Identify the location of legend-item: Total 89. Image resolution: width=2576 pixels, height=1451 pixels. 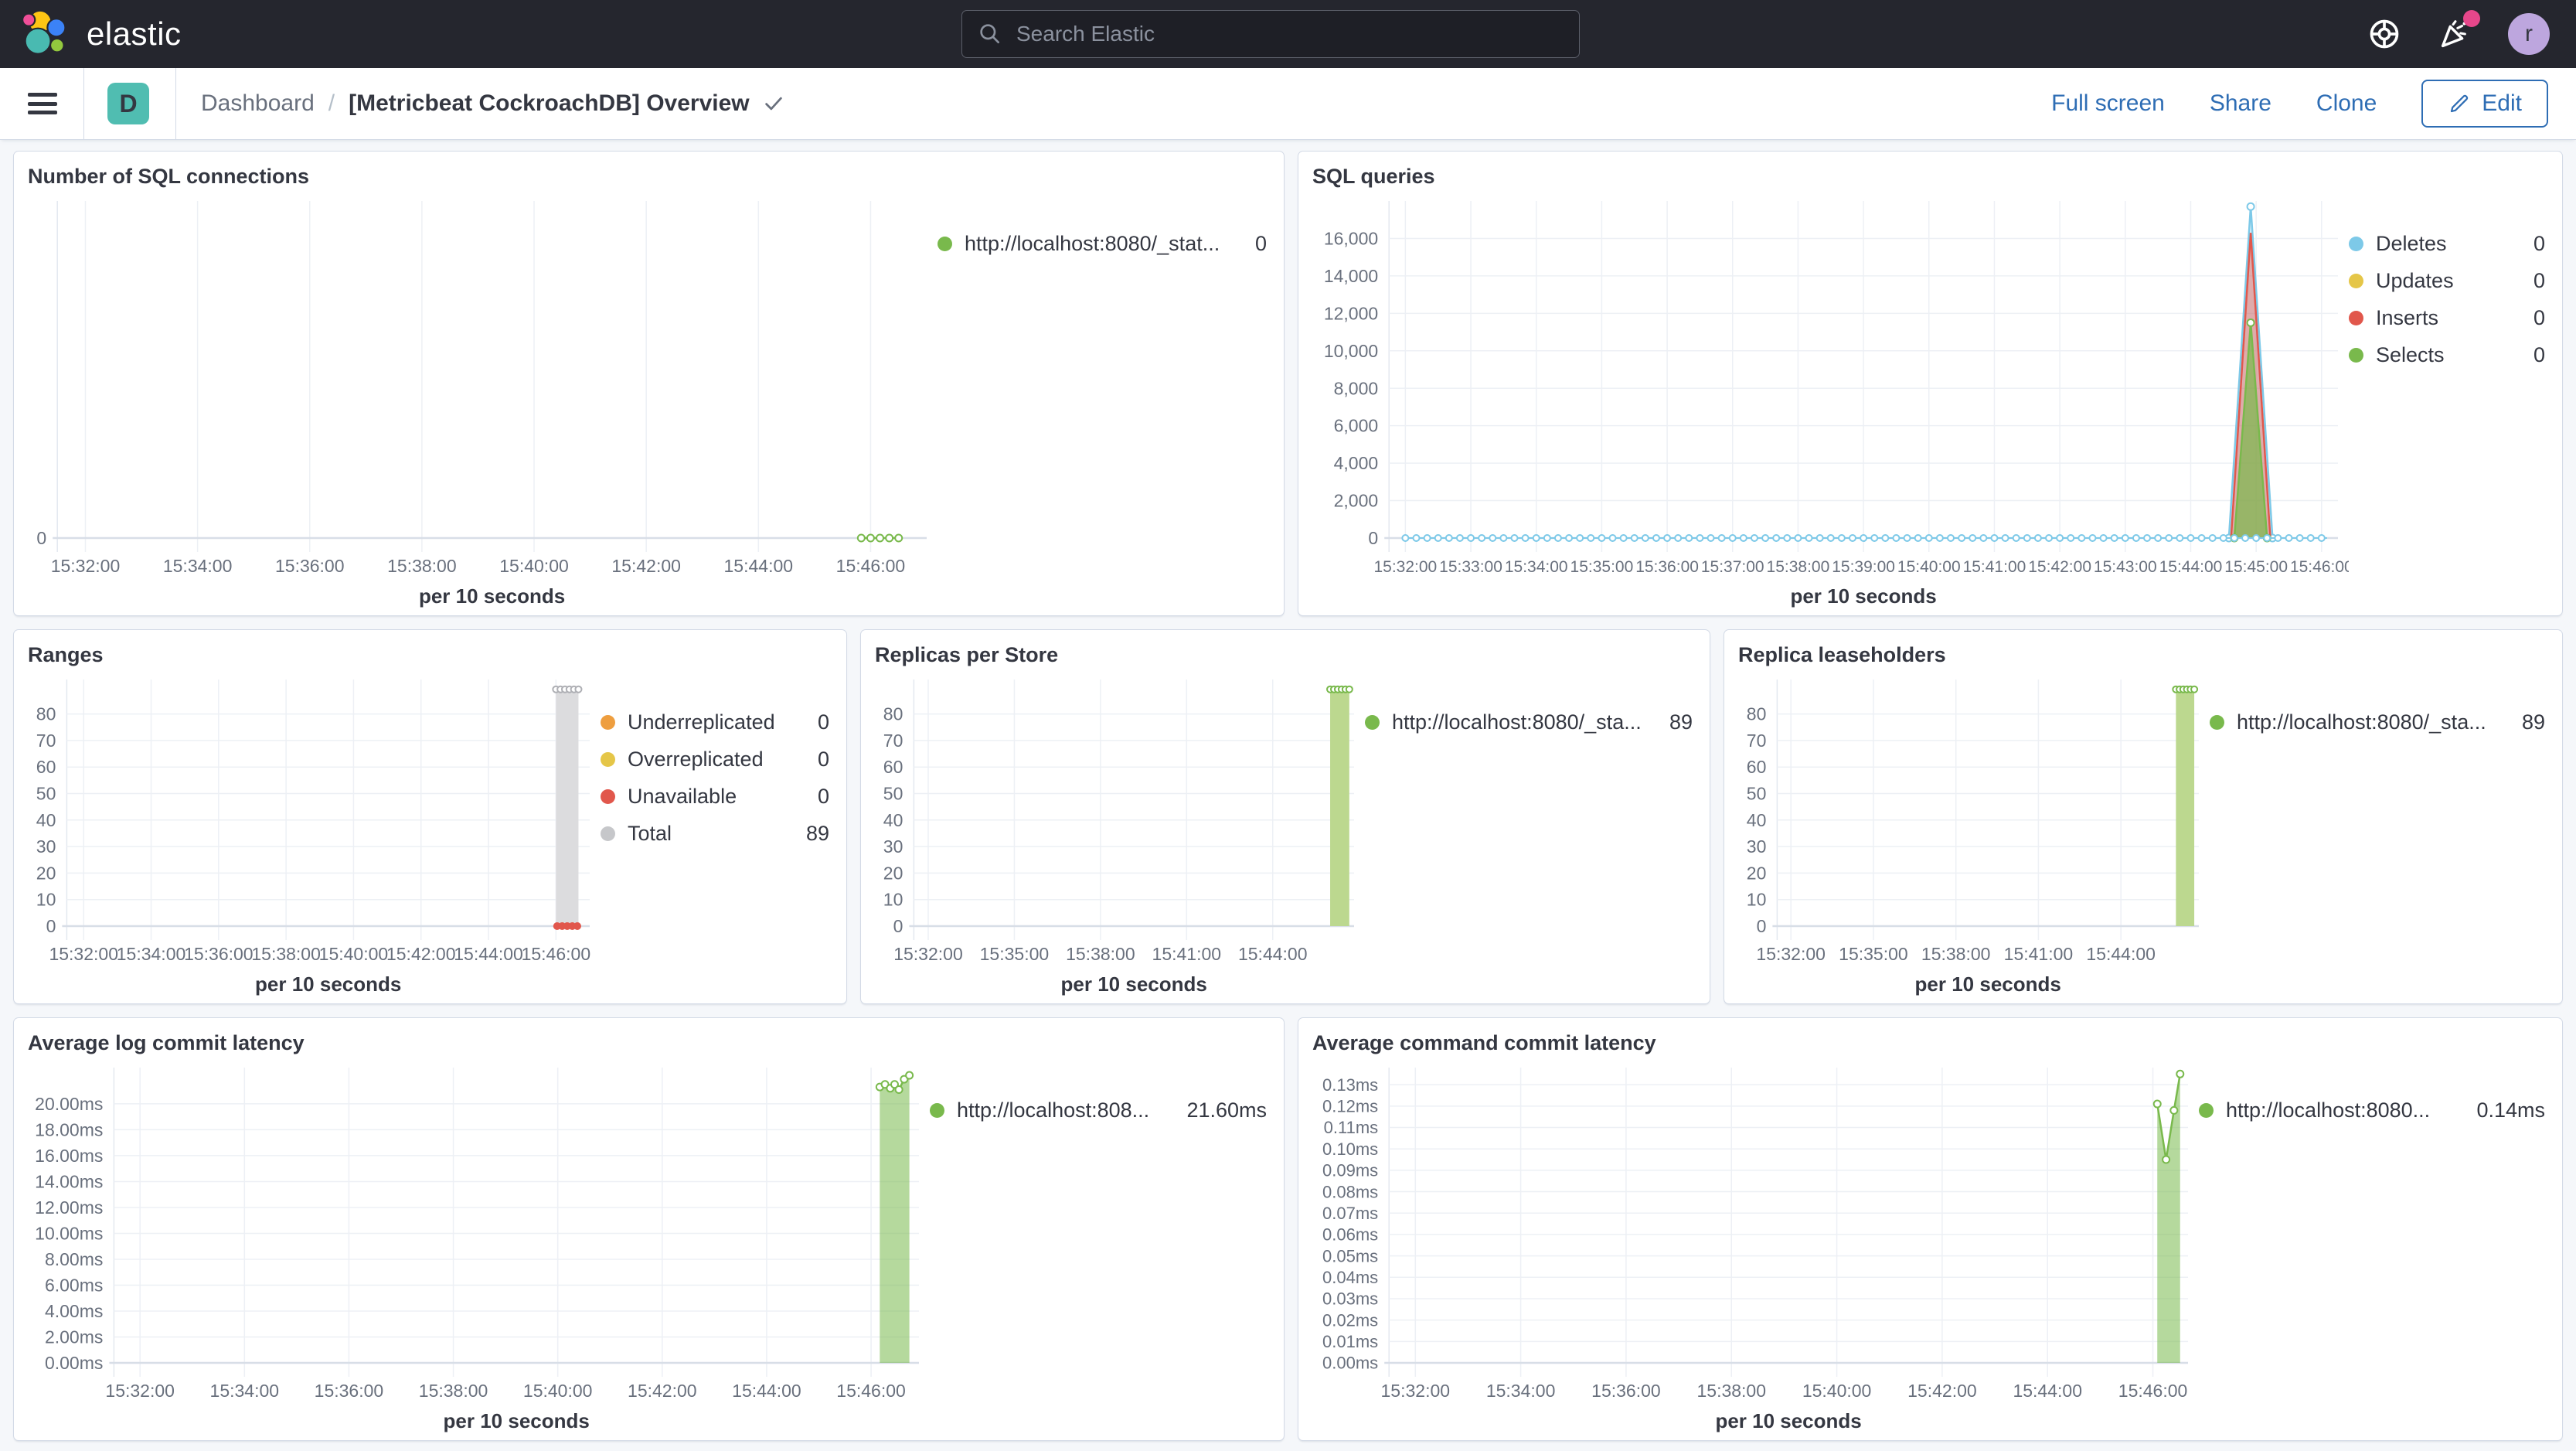
(715, 834).